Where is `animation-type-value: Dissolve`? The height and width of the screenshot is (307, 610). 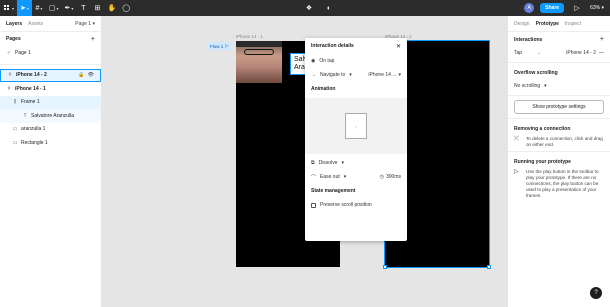
animation-type-value: Dissolve is located at coordinates (328, 163).